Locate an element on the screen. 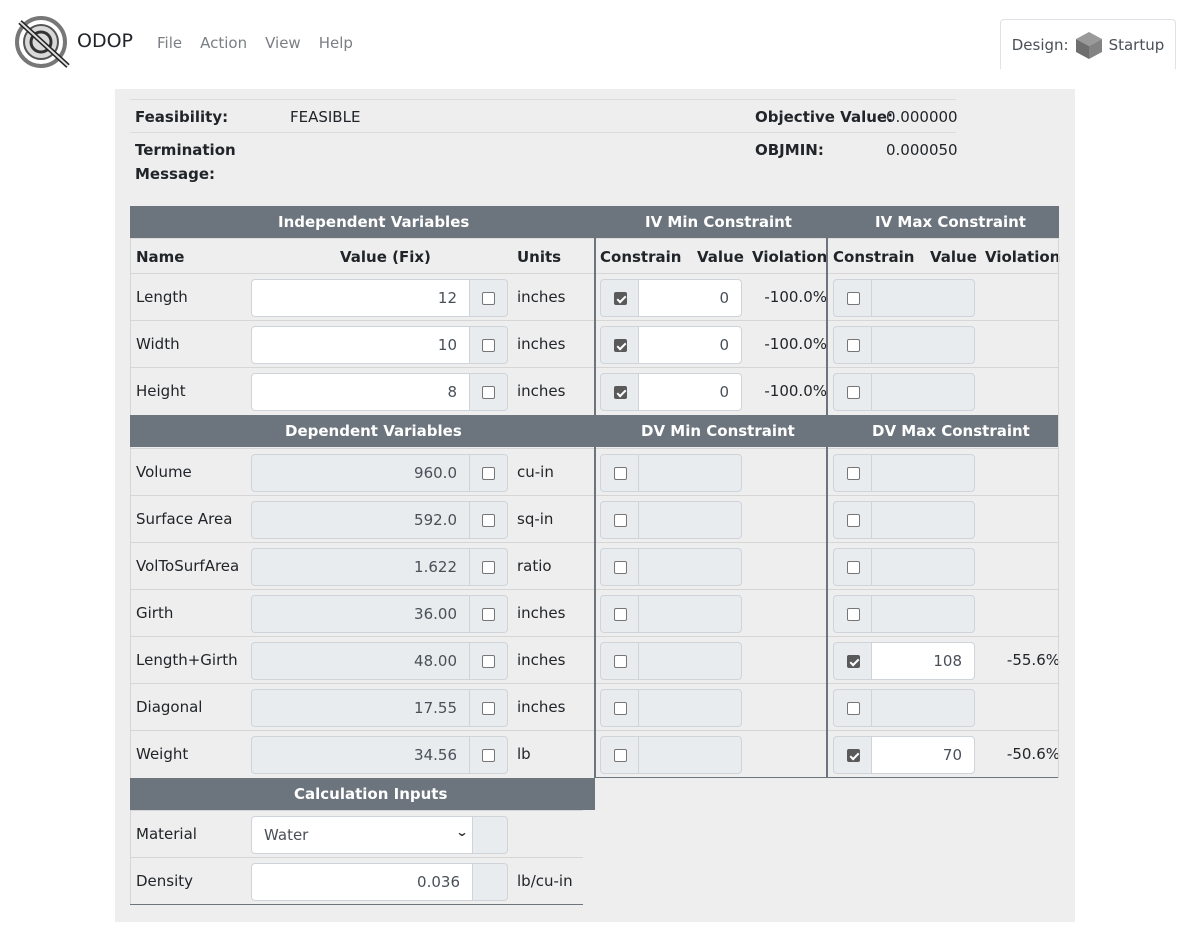  fix-addon is located at coordinates (489, 661).